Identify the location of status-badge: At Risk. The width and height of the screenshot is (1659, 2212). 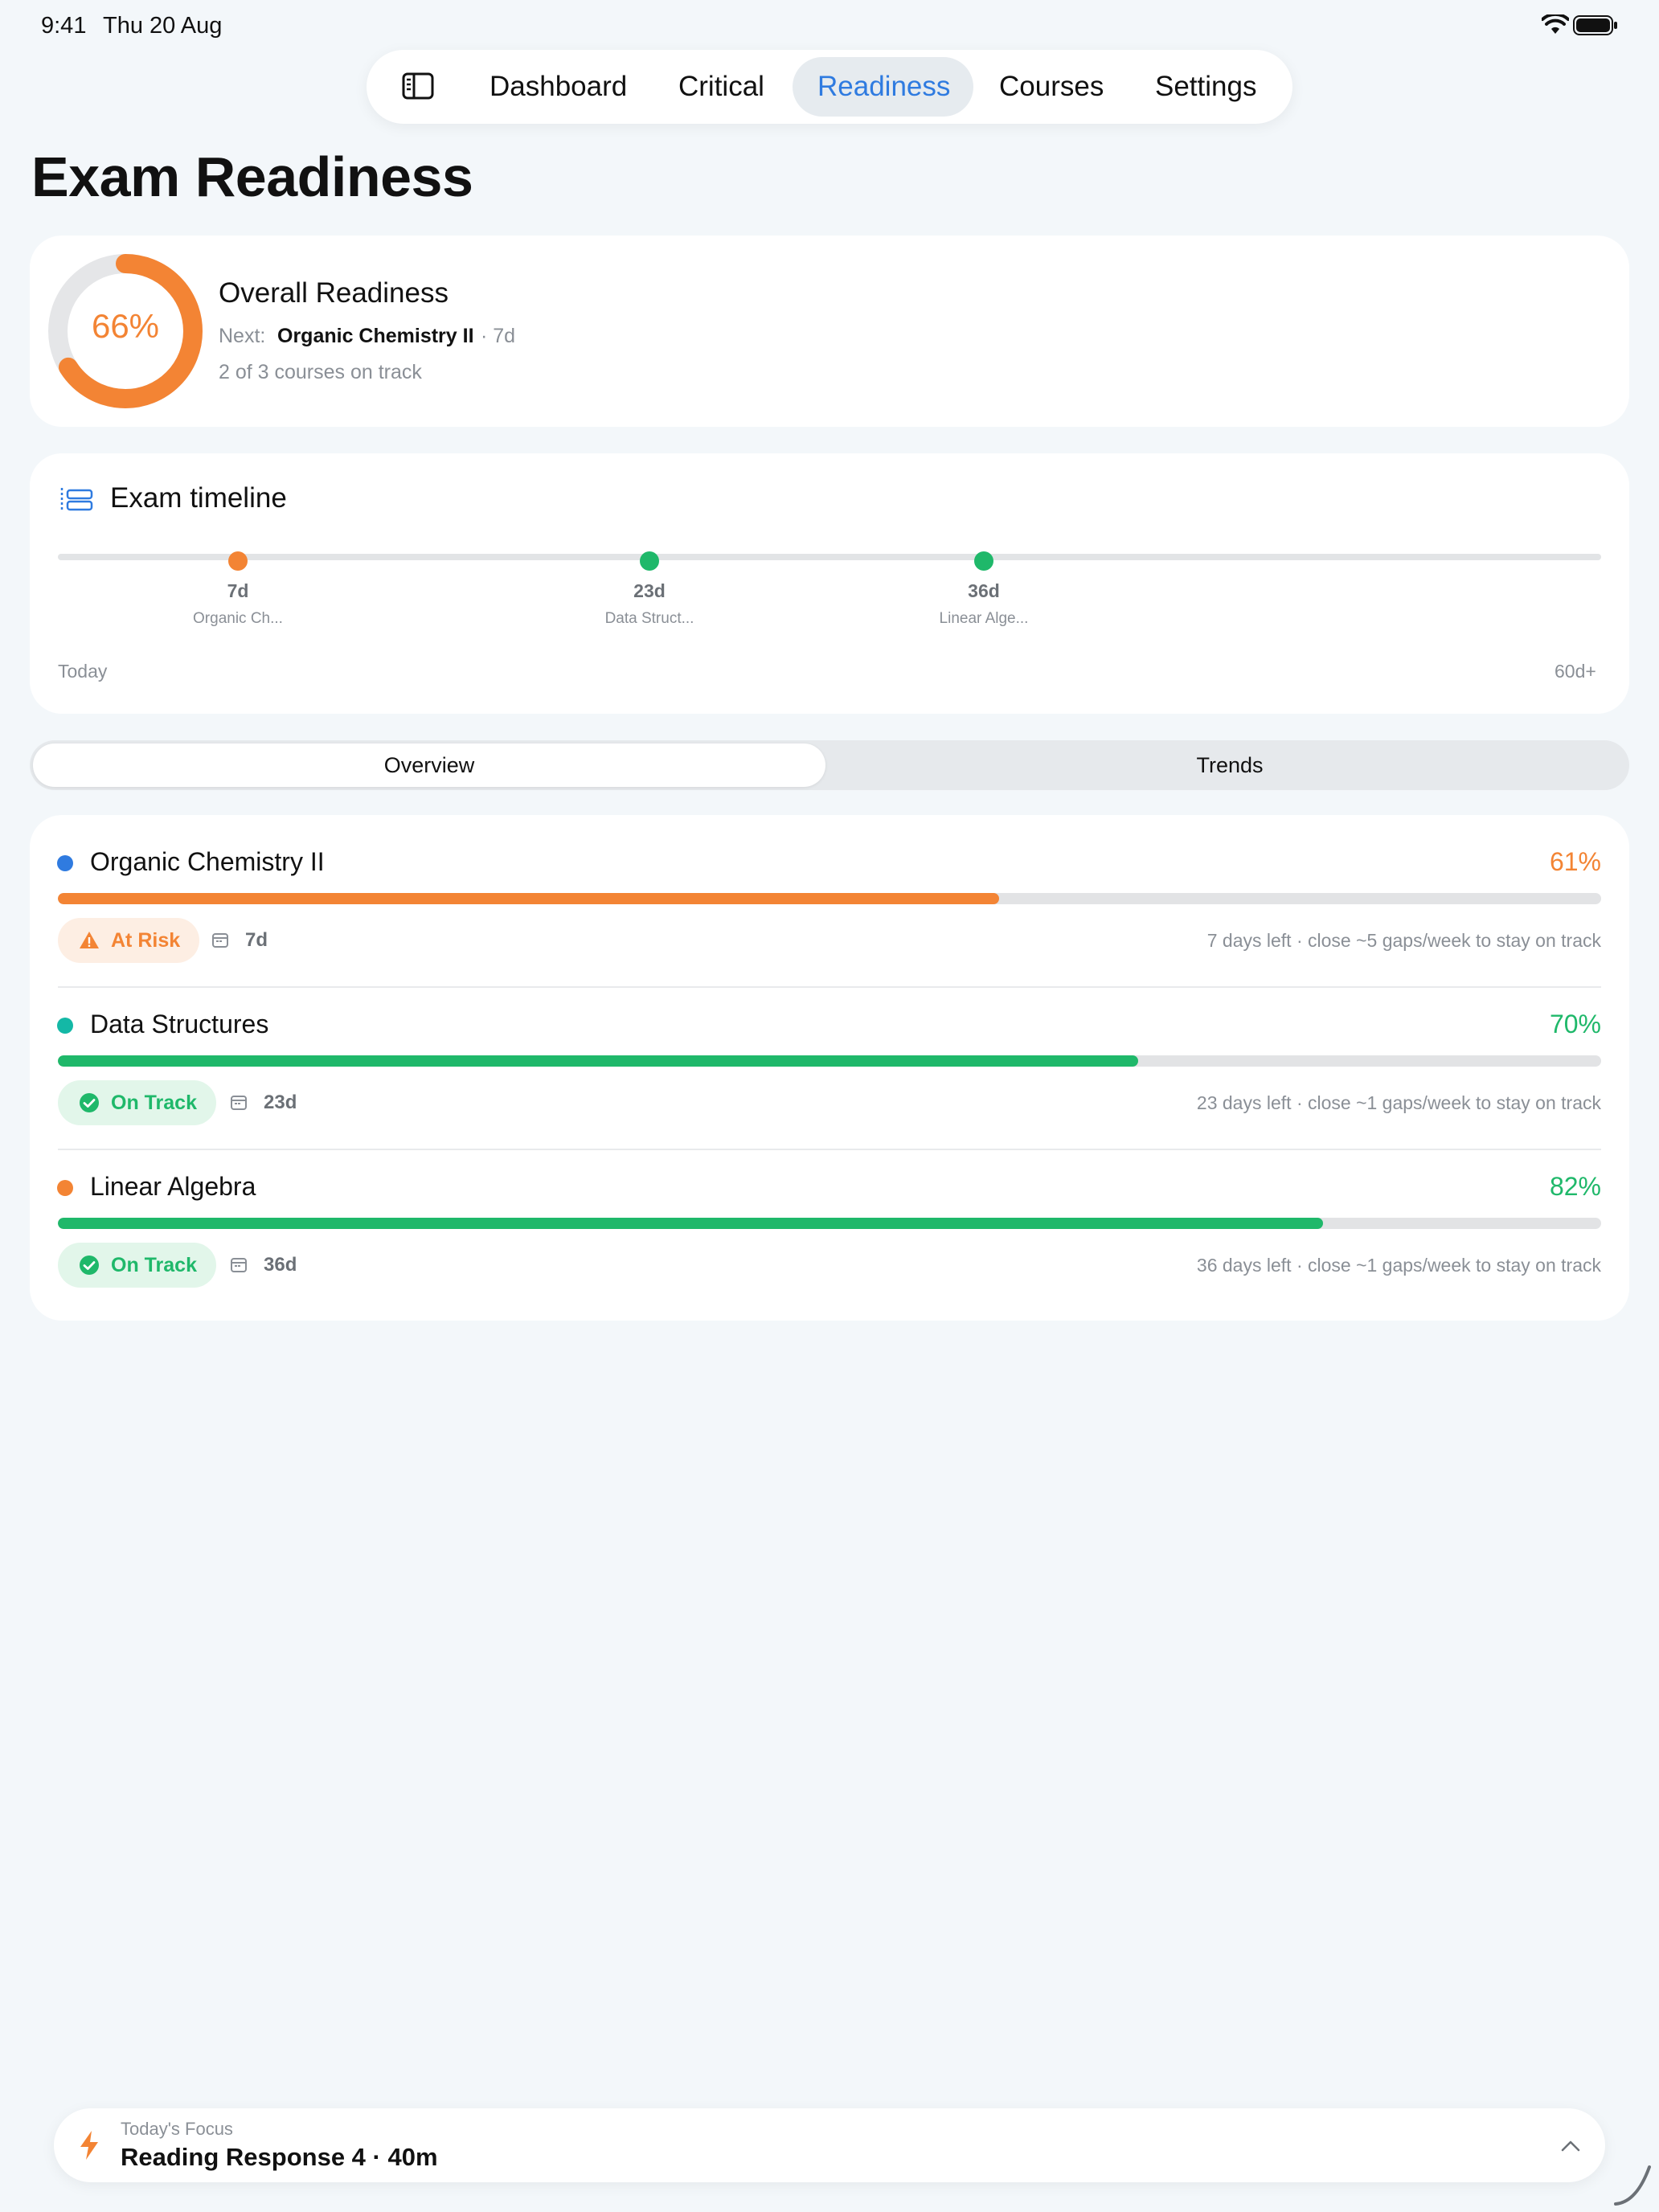
(129, 940).